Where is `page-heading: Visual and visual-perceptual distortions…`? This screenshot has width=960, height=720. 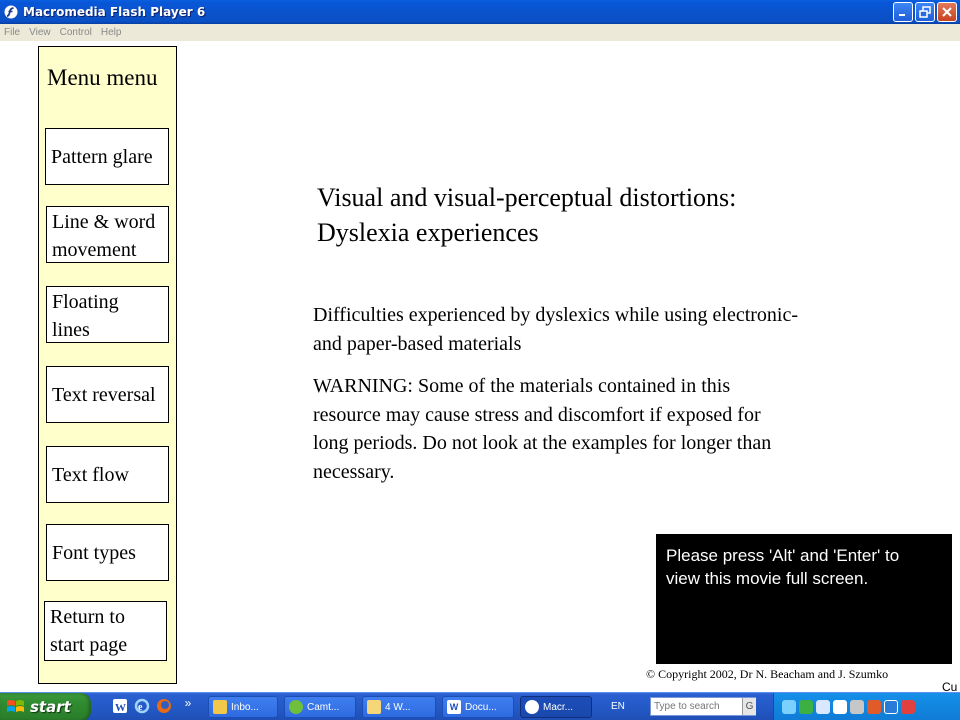 page-heading: Visual and visual-perceptual distortions… is located at coordinates (577, 215).